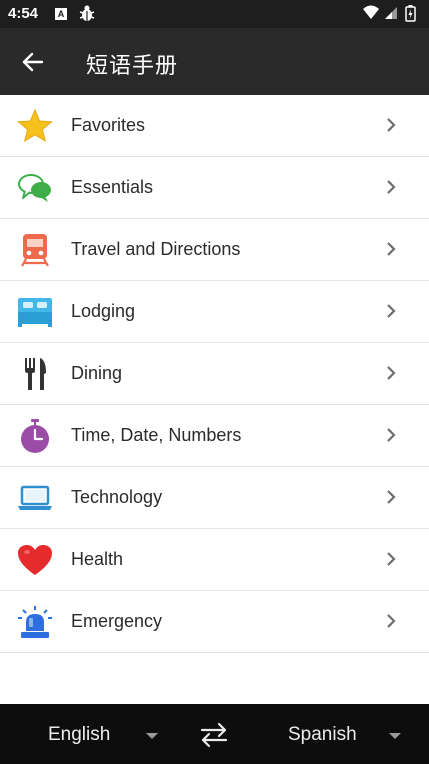 The height and width of the screenshot is (764, 429). What do you see at coordinates (35, 126) in the screenshot?
I see `star-icon` at bounding box center [35, 126].